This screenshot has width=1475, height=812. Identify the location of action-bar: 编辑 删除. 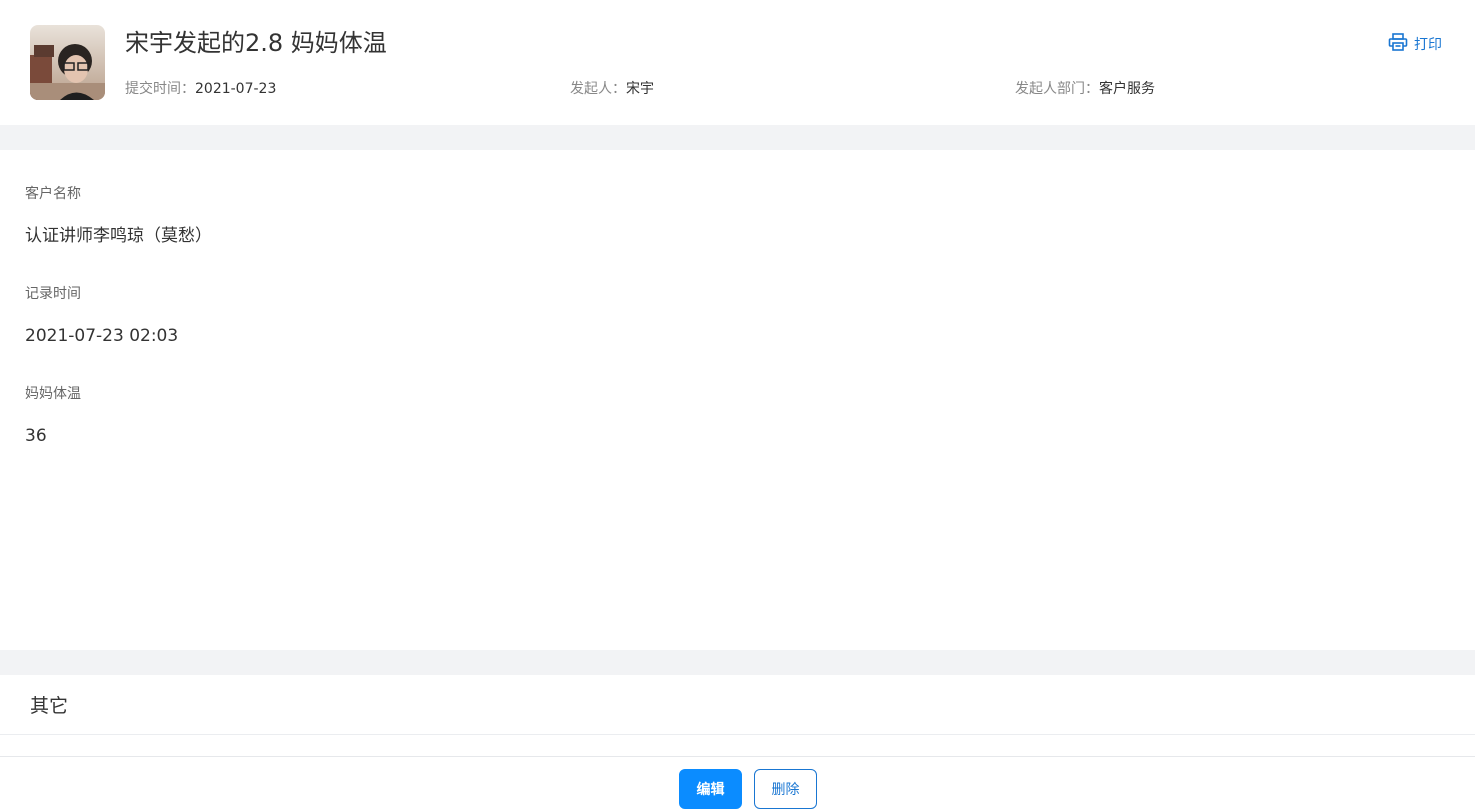
(737, 784).